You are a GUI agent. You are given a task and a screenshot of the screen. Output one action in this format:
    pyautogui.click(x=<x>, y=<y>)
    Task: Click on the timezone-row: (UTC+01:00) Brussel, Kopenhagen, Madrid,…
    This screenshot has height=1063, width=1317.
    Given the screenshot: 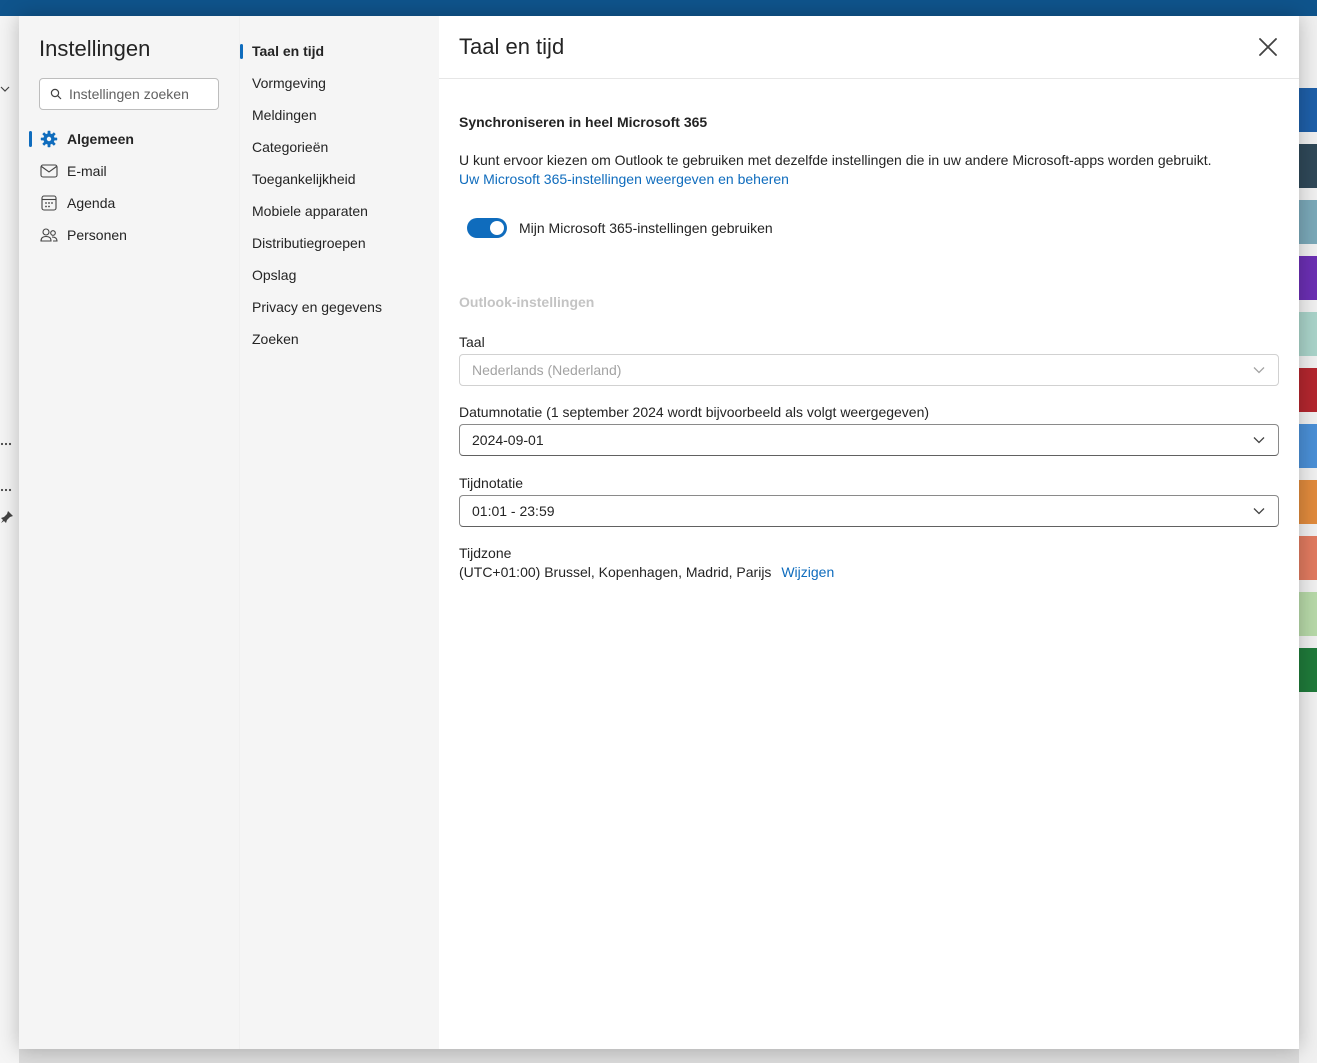 What is the action you would take?
    pyautogui.click(x=869, y=572)
    